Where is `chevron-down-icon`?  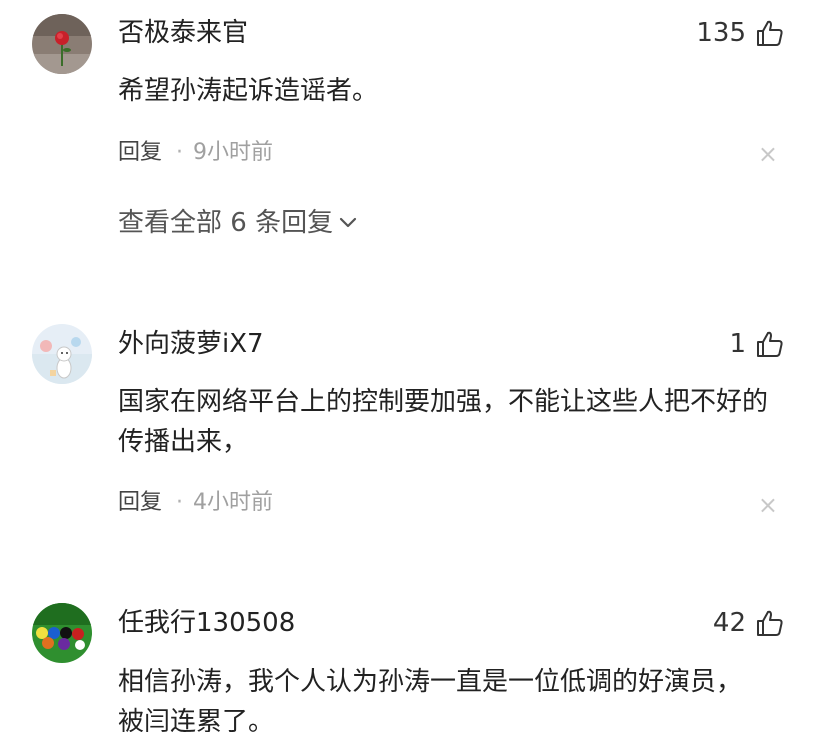 chevron-down-icon is located at coordinates (348, 222).